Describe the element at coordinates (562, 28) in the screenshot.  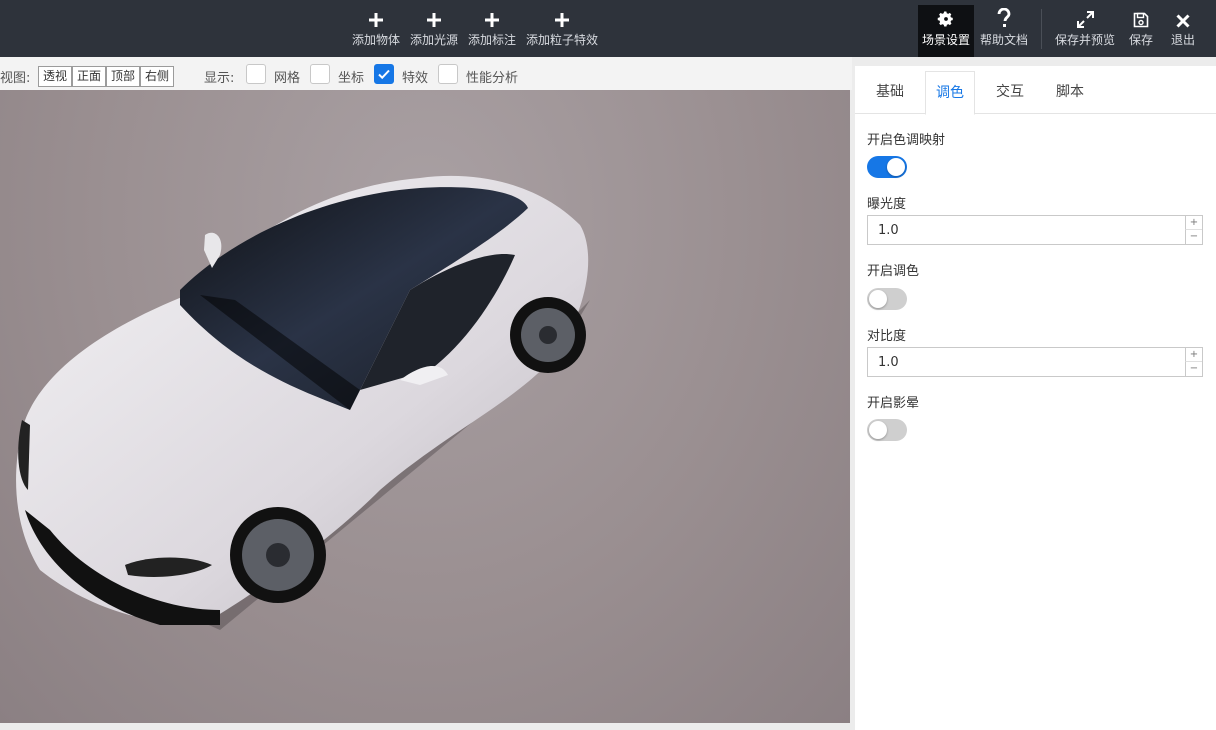
I see `add-particle-button: 添加粒子特效` at that location.